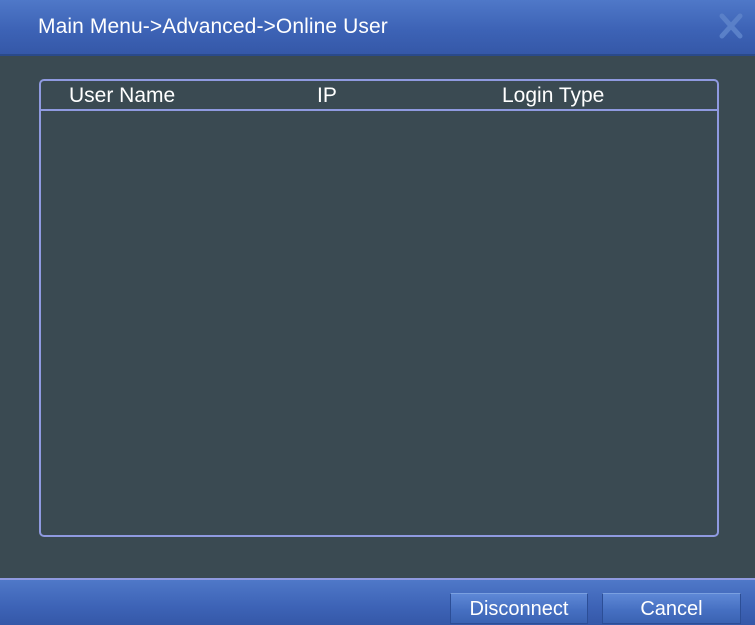 This screenshot has height=625, width=755. What do you see at coordinates (327, 96) in the screenshot?
I see `column-header-ip: IP` at bounding box center [327, 96].